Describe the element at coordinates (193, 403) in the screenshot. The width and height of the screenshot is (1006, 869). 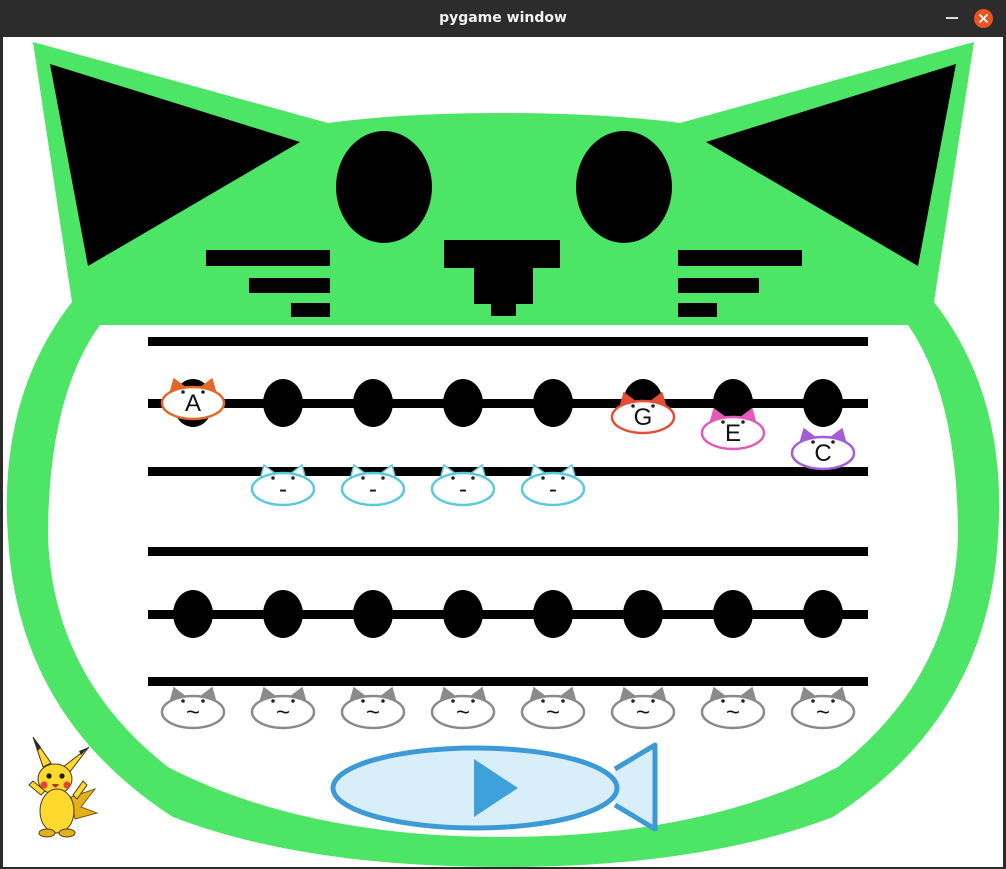
I see `note-a-label: A` at that location.